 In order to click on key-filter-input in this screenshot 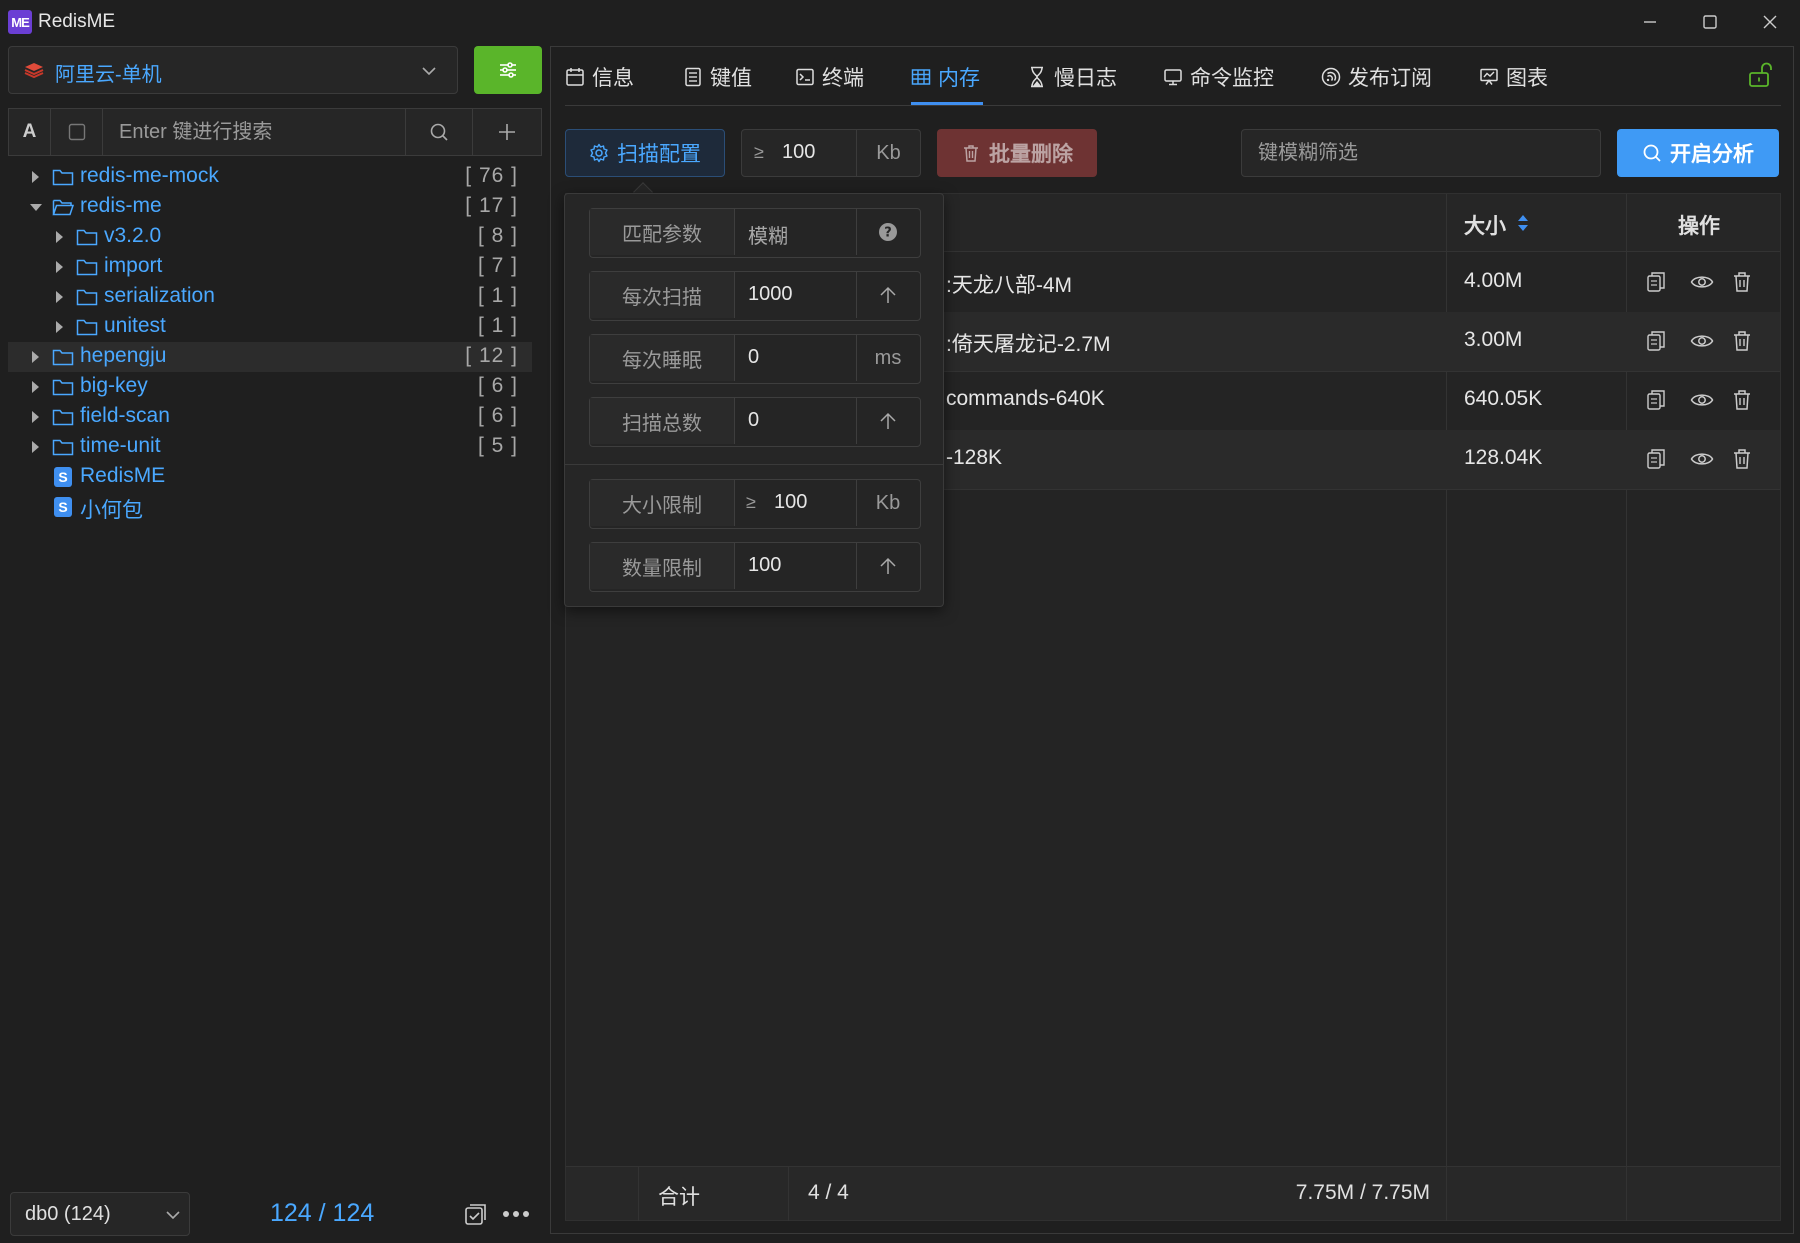, I will do `click(1421, 153)`.